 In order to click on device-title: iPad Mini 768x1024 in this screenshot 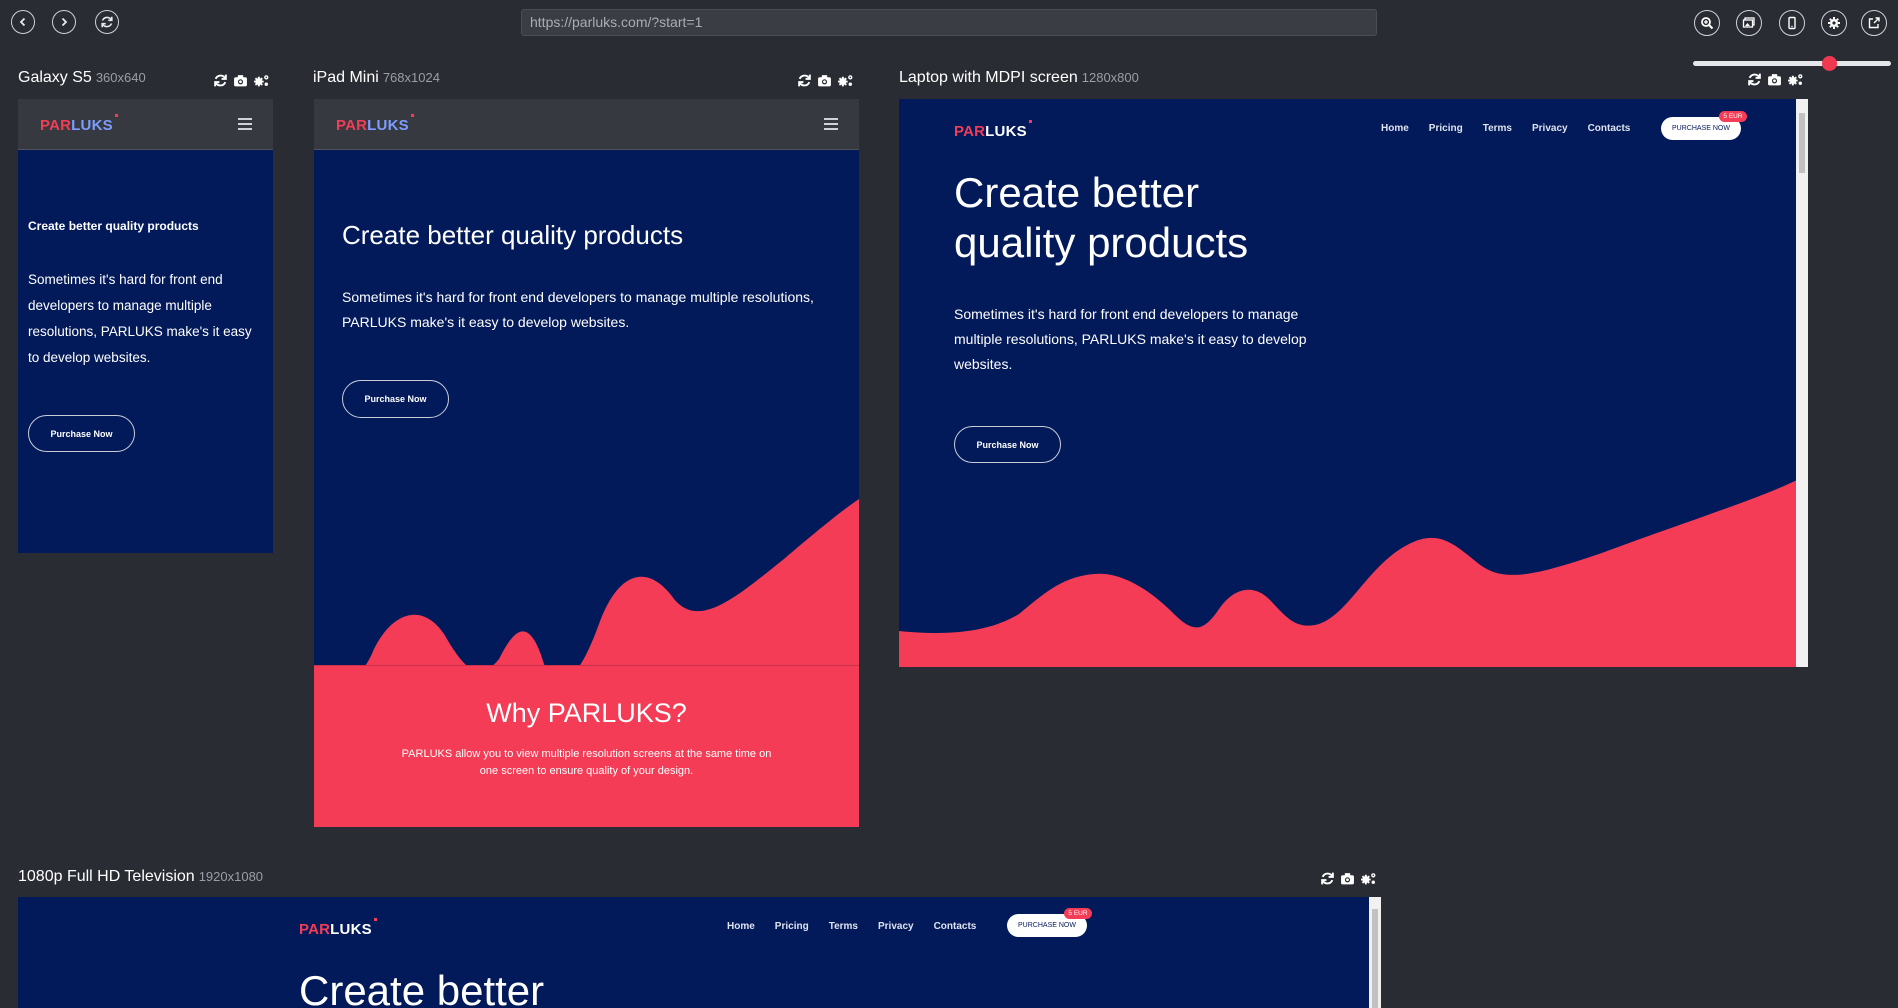, I will do `click(376, 78)`.